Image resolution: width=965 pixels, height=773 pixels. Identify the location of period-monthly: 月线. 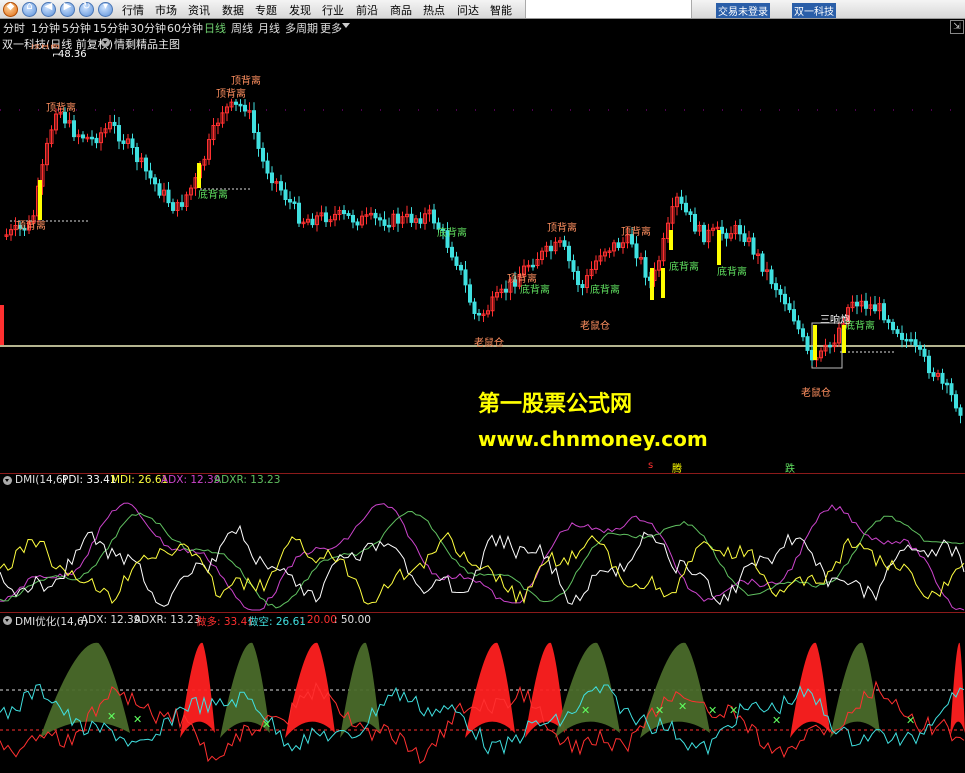
(269, 28).